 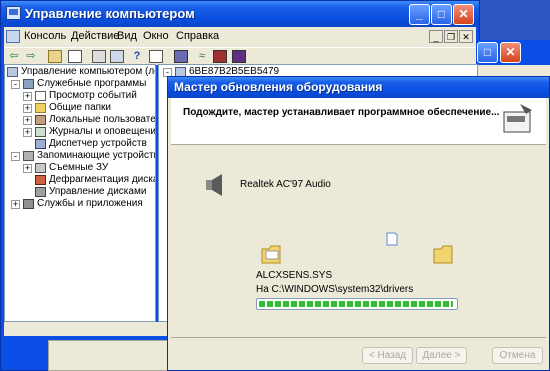 I want to click on tree-item-label: Журналы и оповещения п, so click(x=102, y=131).